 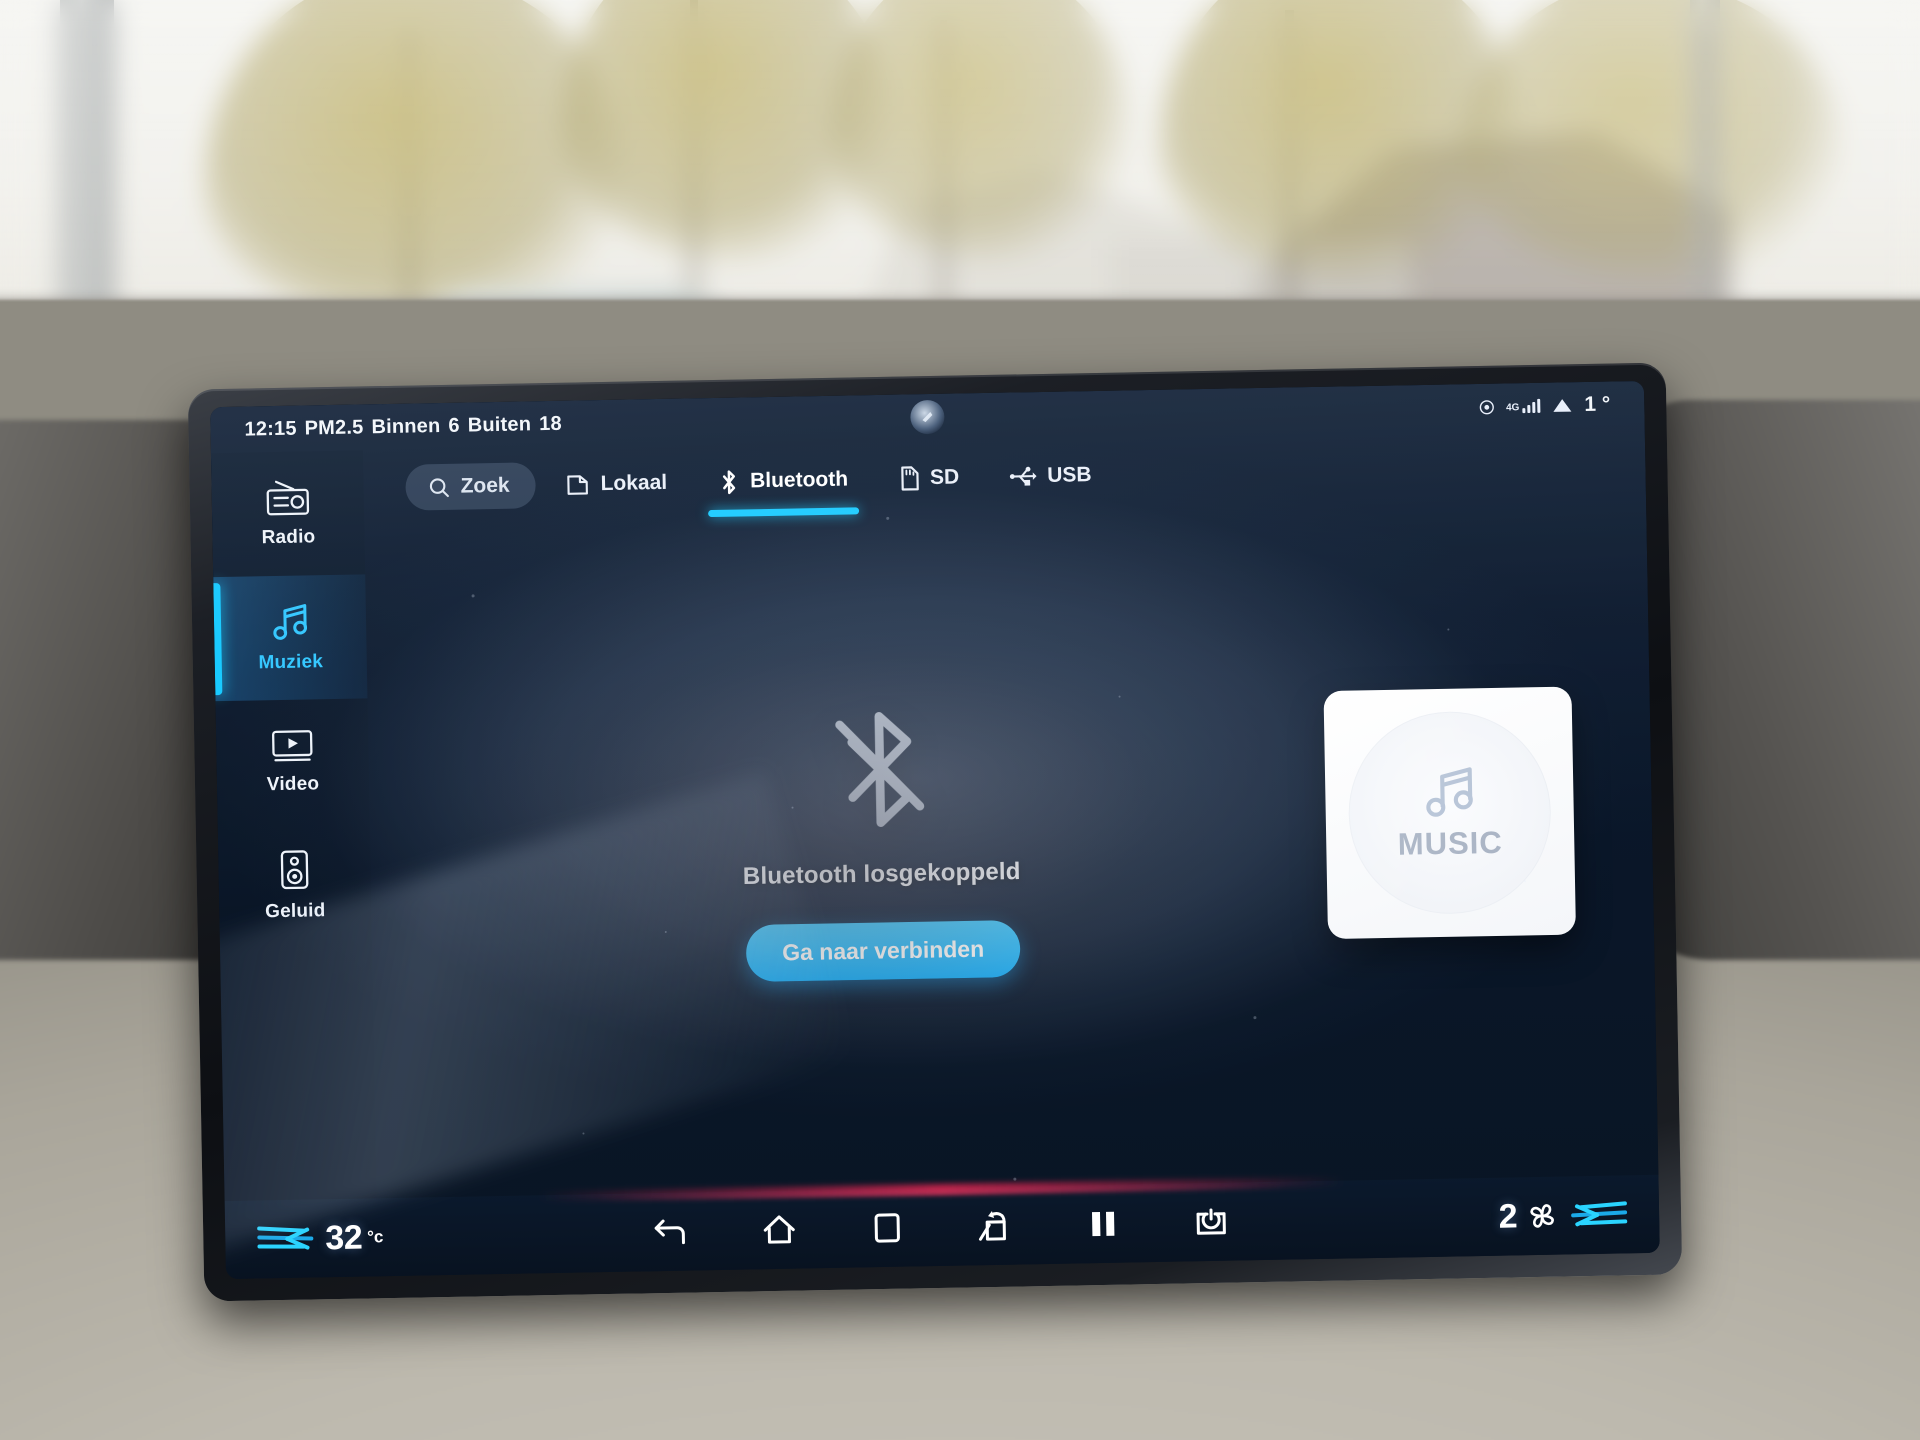 I want to click on sidebar-item-radio: Radio, so click(x=288, y=513).